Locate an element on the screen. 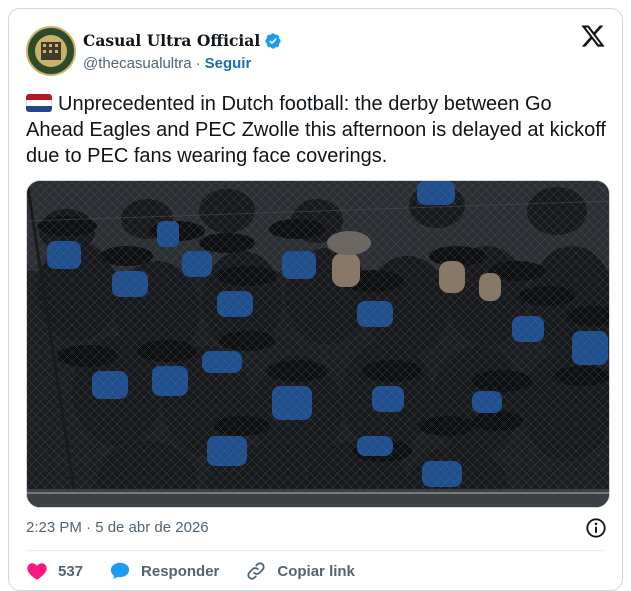  verified-badge-icon is located at coordinates (273, 40).